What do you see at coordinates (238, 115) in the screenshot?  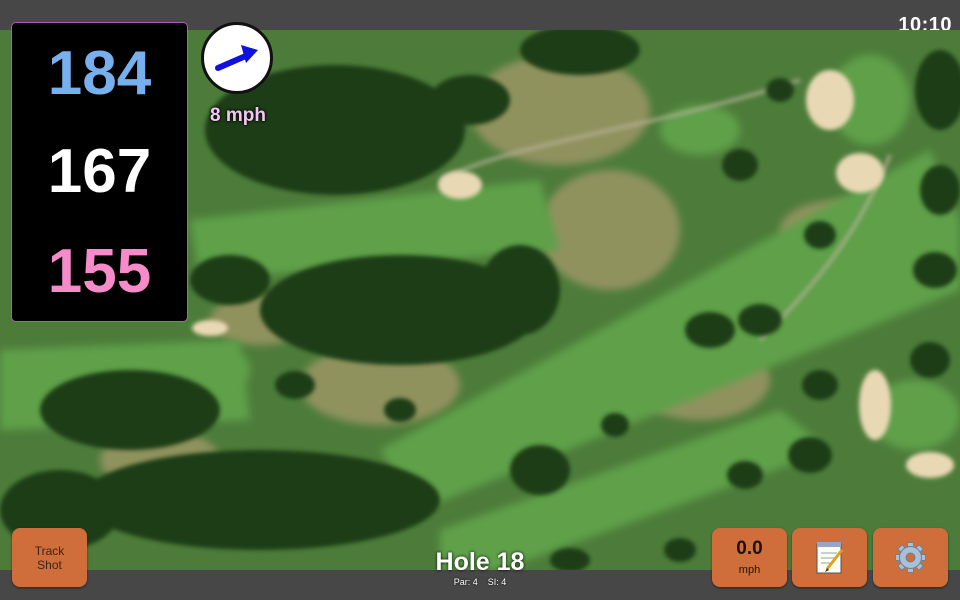 I see `wind-speed: 8 mph` at bounding box center [238, 115].